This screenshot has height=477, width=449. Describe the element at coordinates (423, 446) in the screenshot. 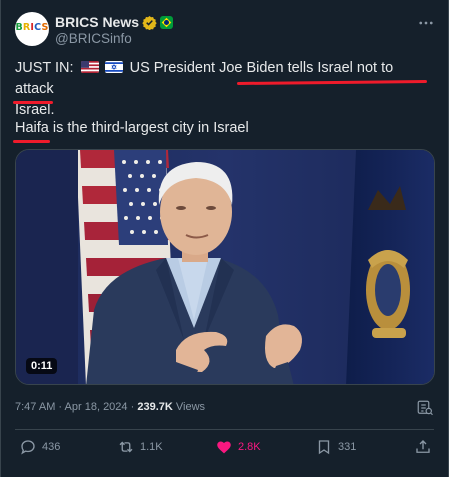

I see `share-icon` at that location.